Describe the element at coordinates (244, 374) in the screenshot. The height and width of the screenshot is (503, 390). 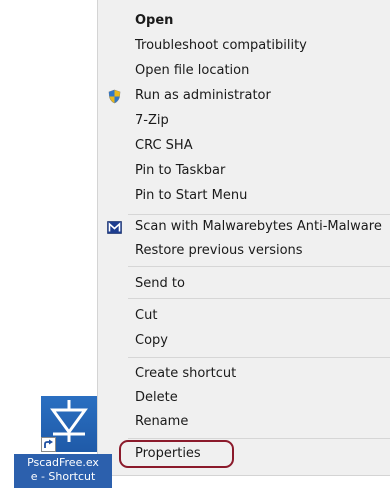
I see `menu-item-create-shortcut: Create shortcut` at that location.